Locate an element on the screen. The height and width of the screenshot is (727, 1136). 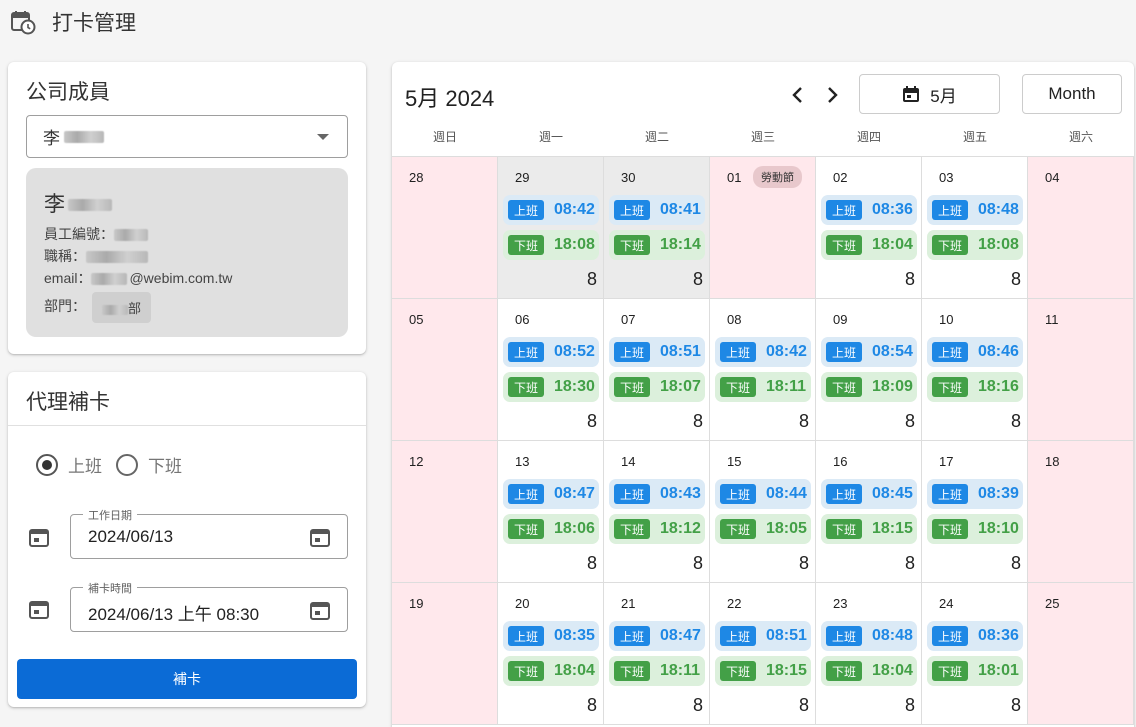
day-cell: 22 上班 08:51 下班 18:15 8 is located at coordinates (763, 654).